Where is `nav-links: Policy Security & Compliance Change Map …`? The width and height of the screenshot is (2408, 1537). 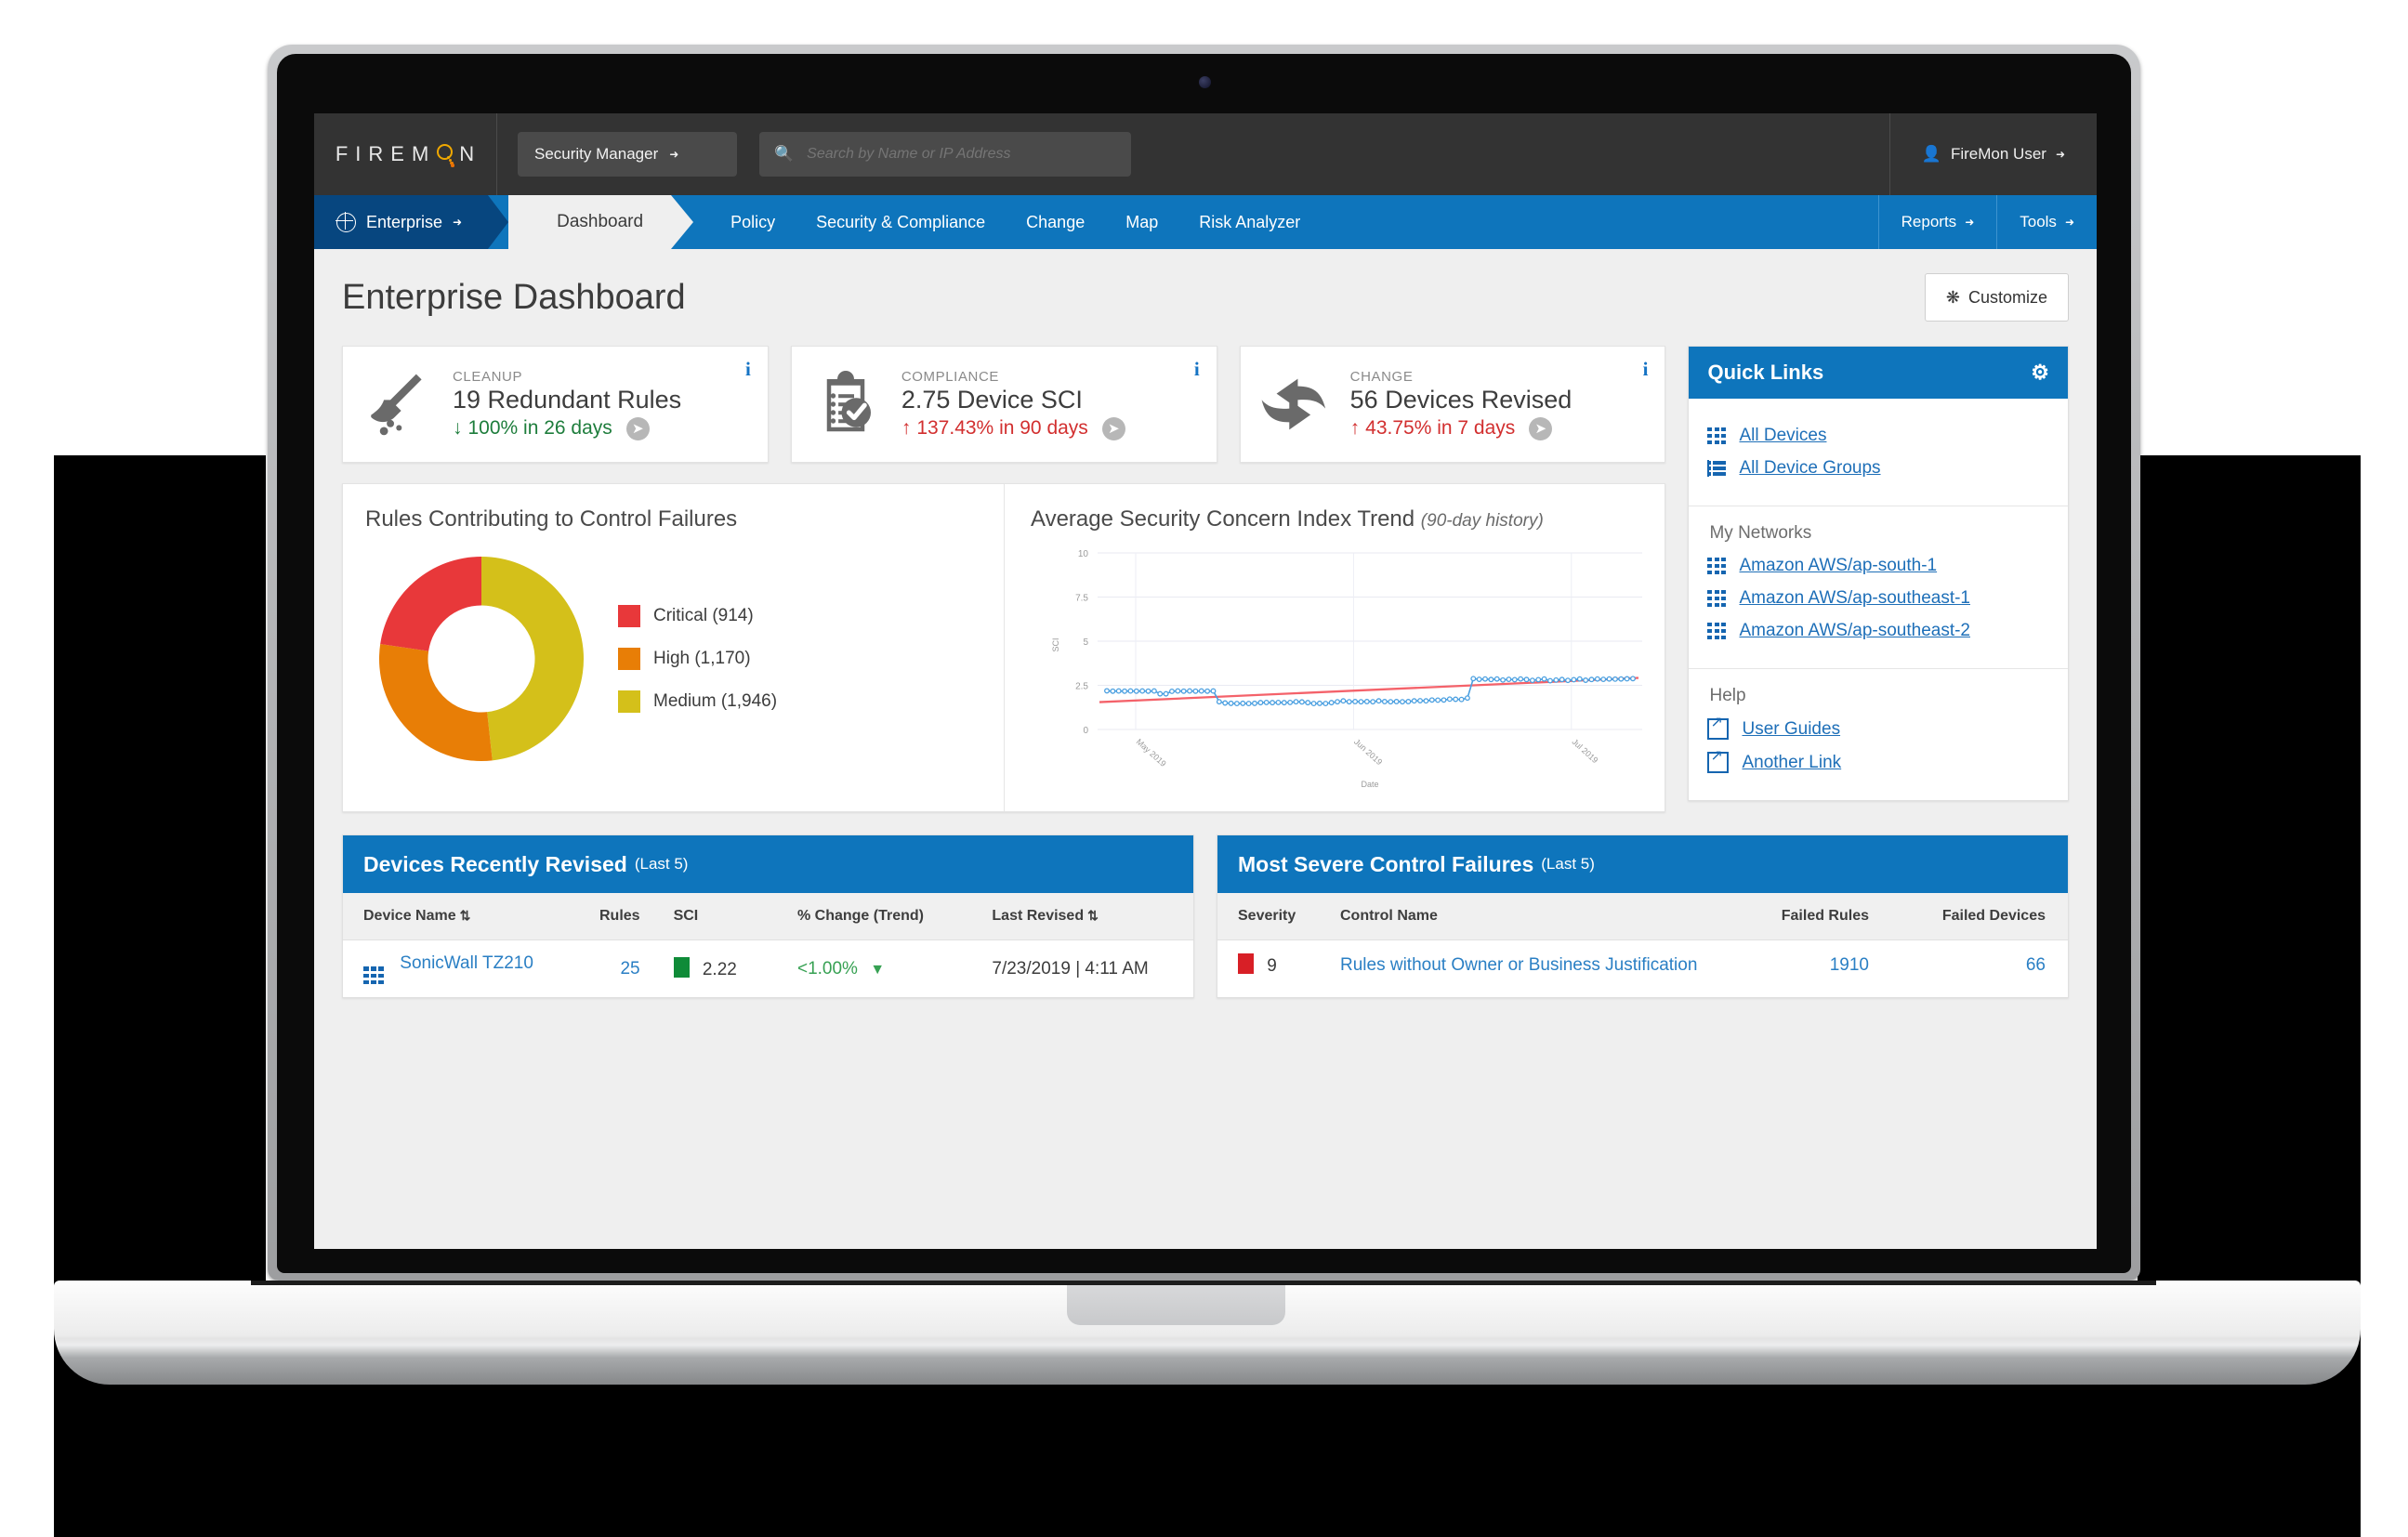 nav-links: Policy Security & Compliance Change Map … is located at coordinates (1016, 222).